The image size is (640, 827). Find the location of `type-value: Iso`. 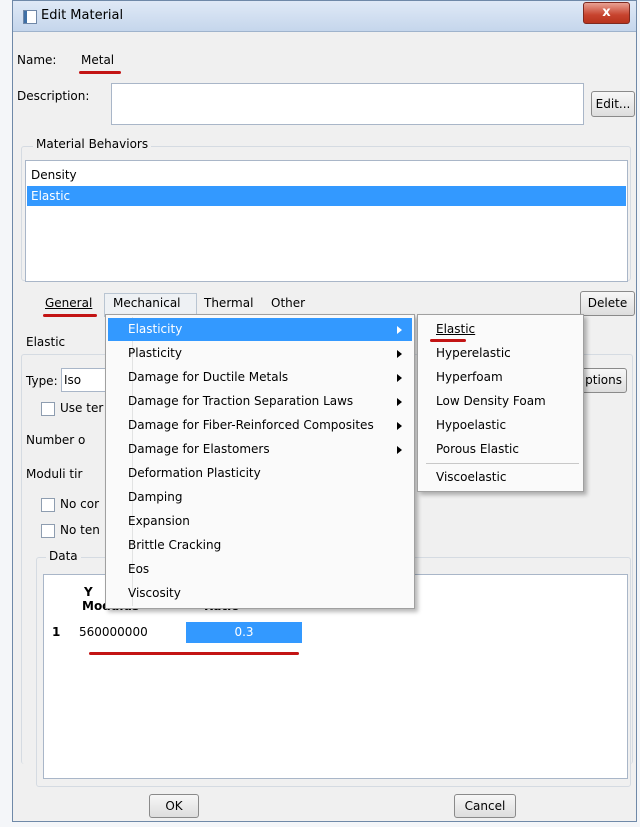

type-value: Iso is located at coordinates (73, 380).